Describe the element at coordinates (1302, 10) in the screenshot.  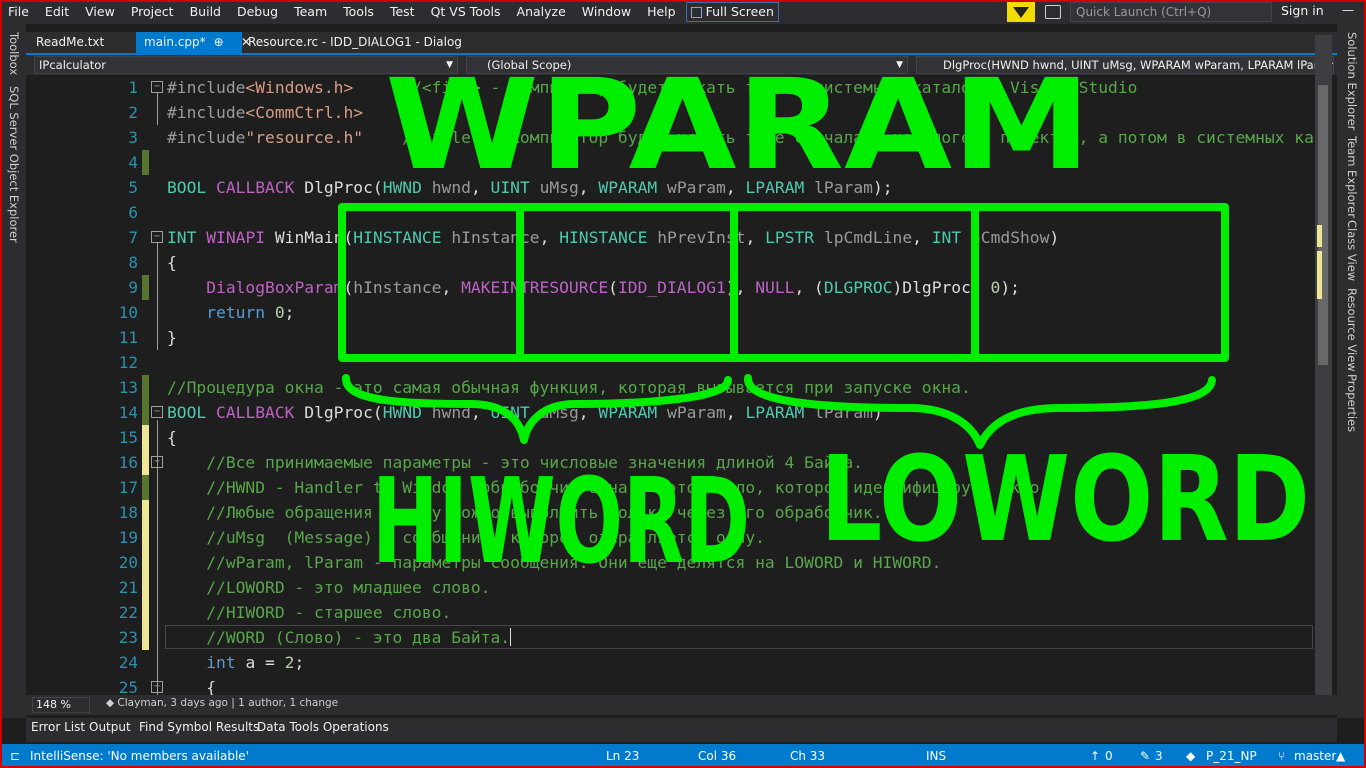
I see `sign-in-link: Sign in` at that location.